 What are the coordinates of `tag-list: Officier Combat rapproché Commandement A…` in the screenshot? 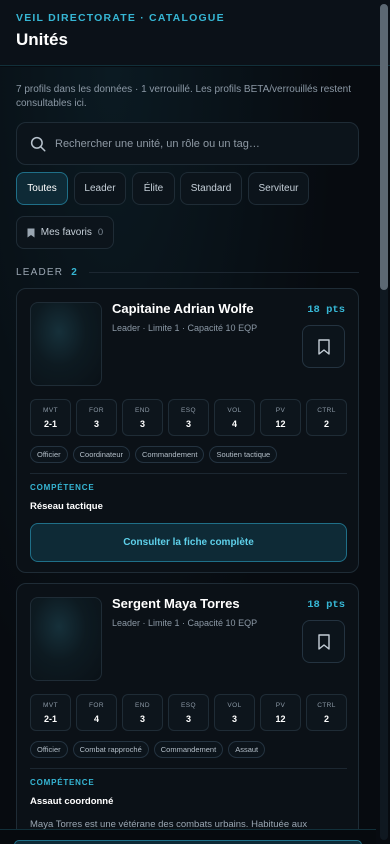 It's located at (148, 749).